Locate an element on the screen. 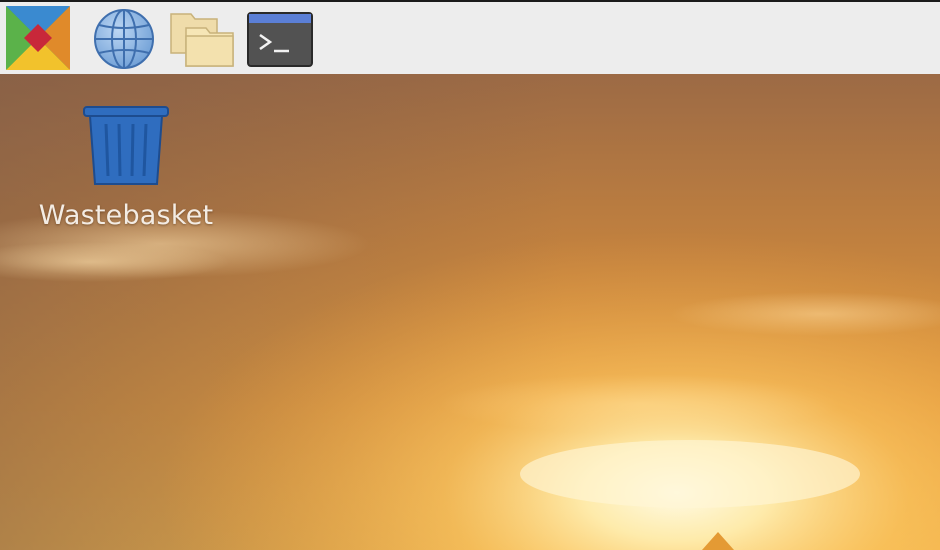 Image resolution: width=940 pixels, height=550 pixels. globe-icon is located at coordinates (124, 39).